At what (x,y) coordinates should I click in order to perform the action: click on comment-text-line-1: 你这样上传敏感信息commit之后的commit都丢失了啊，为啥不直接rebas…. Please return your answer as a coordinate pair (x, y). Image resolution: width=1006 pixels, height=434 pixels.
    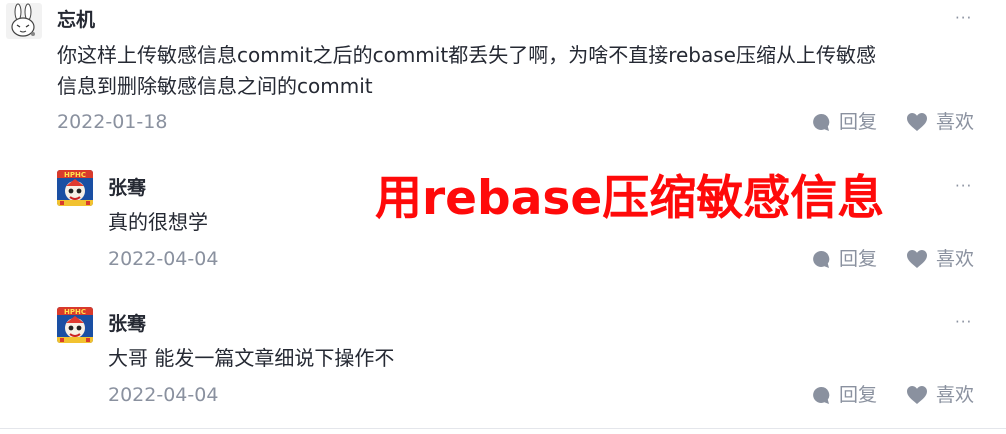
    Looking at the image, I should click on (466, 55).